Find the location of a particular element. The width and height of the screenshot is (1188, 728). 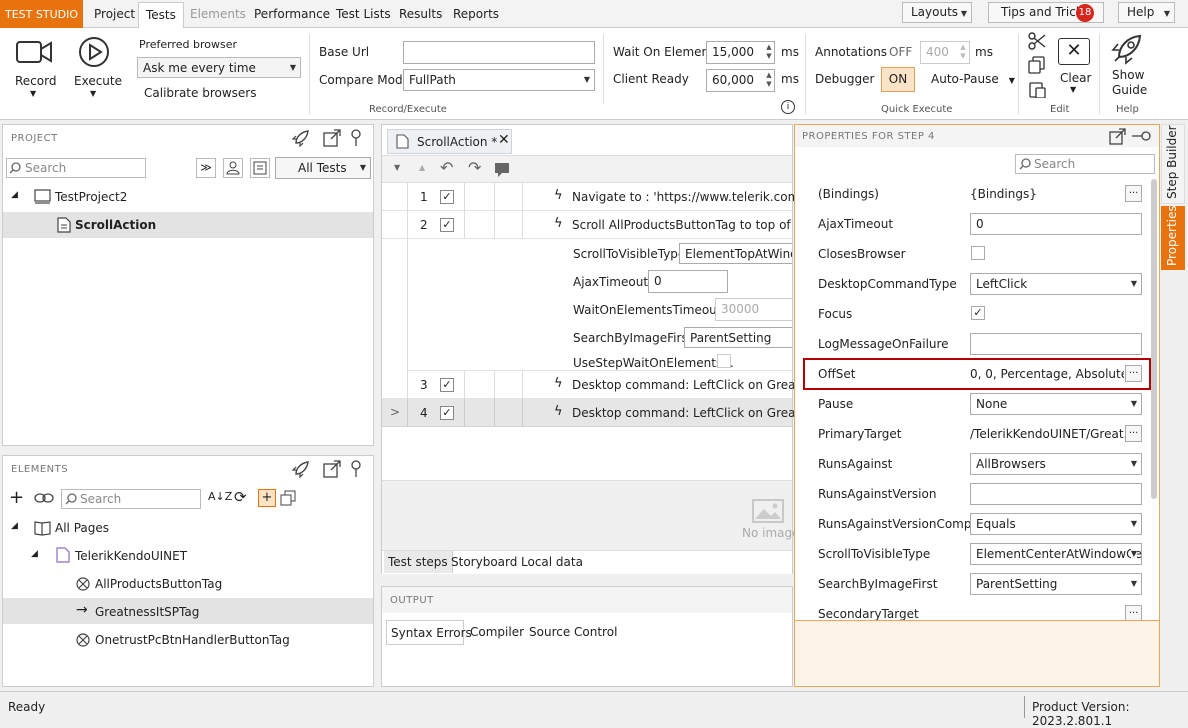

tree-item-element: AllProductsButtonTag is located at coordinates (158, 584).